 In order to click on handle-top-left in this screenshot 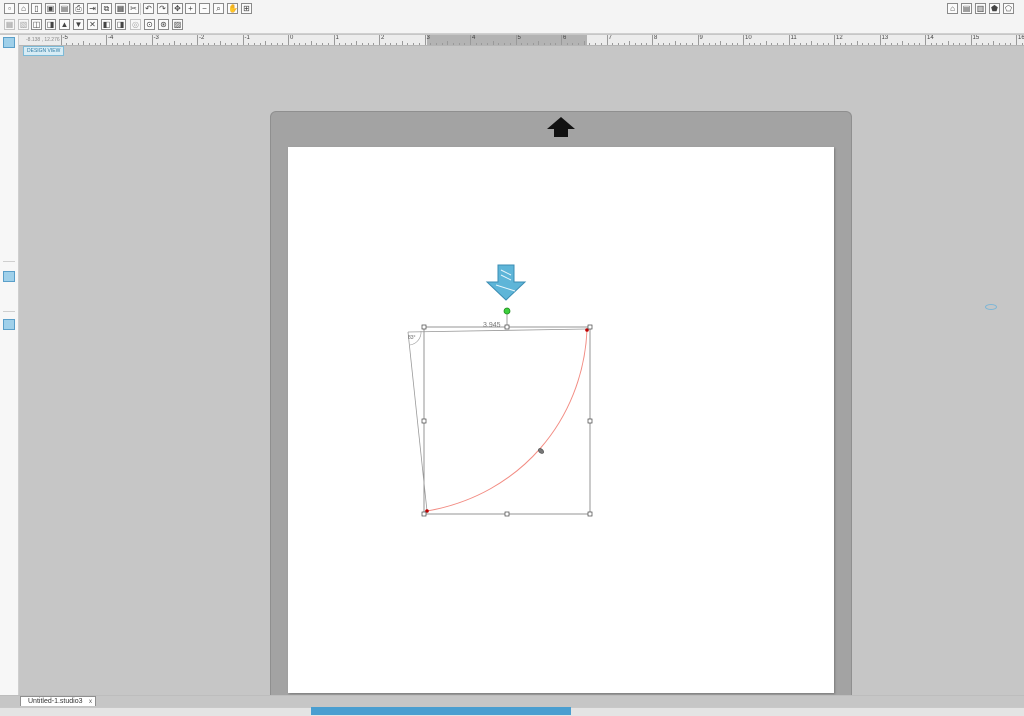, I will do `click(424, 327)`.